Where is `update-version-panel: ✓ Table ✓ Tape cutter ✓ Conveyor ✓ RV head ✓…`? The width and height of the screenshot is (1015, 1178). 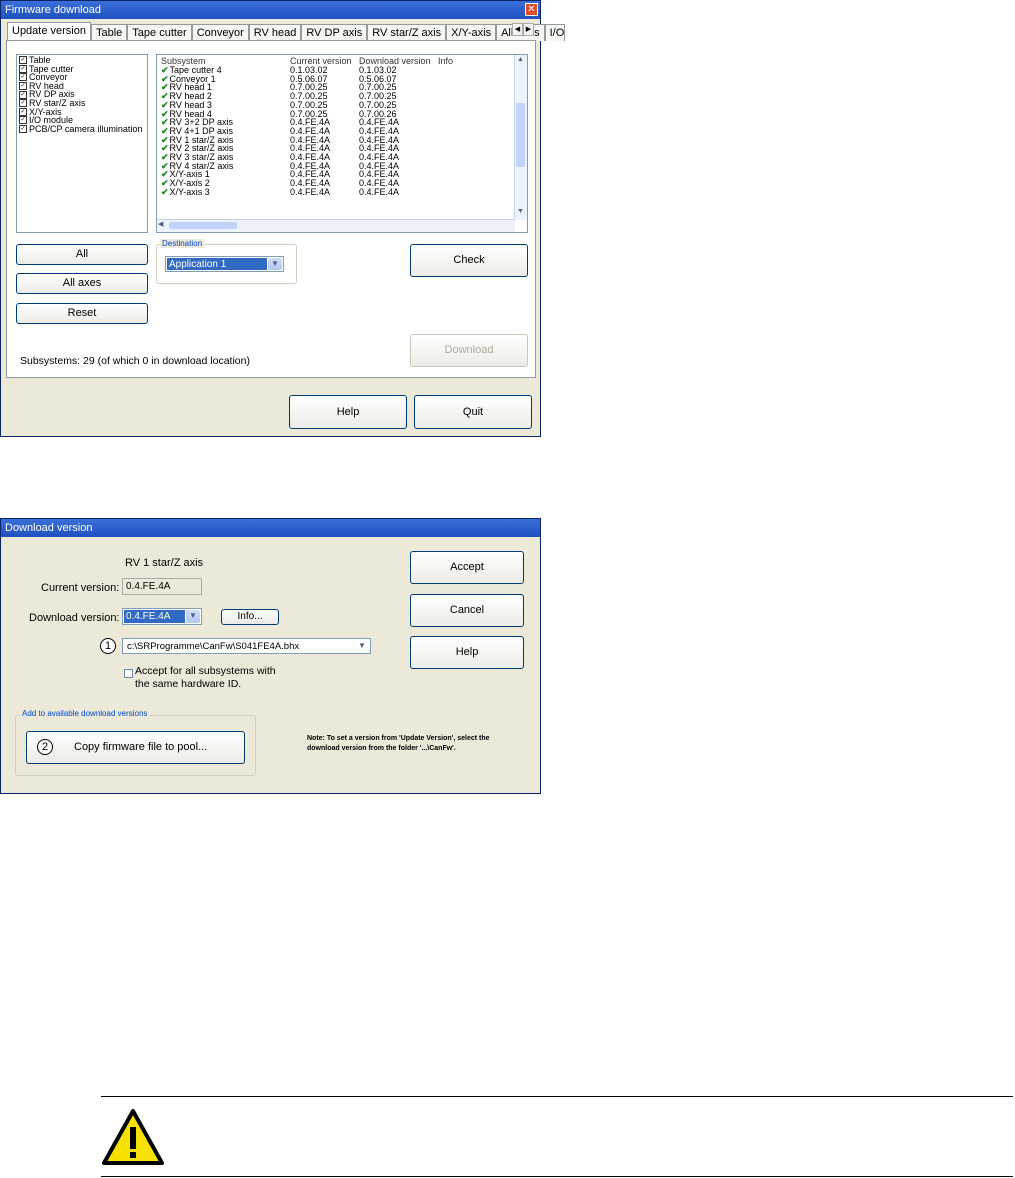
update-version-panel: ✓ Table ✓ Tape cutter ✓ Conveyor ✓ RV head ✓… is located at coordinates (271, 209).